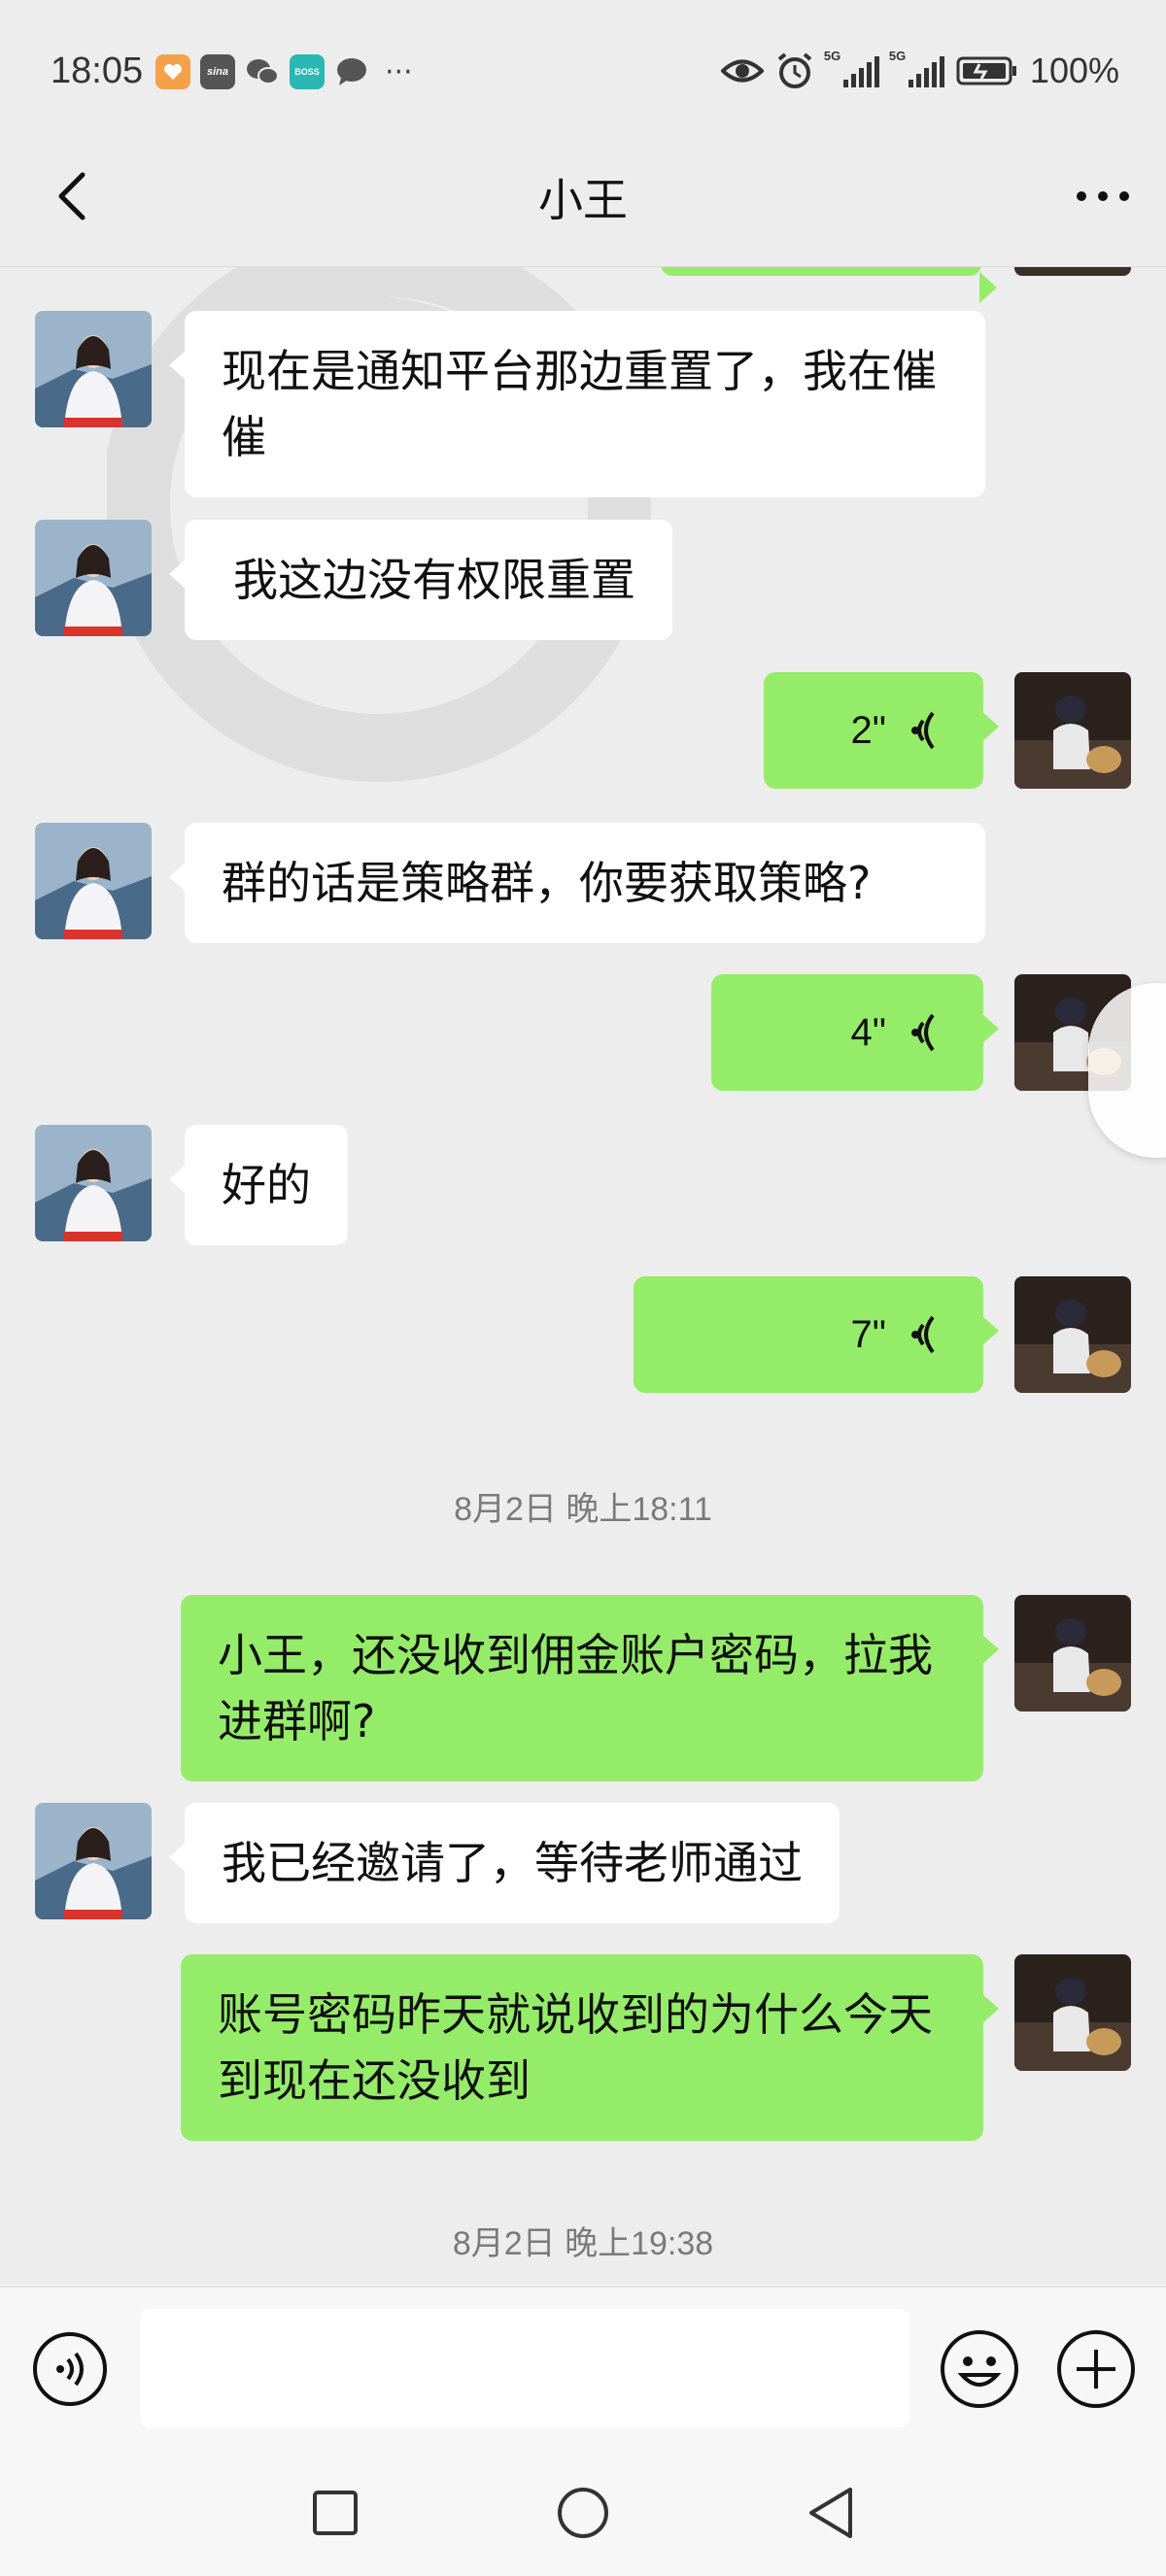 The height and width of the screenshot is (2576, 1166). I want to click on more-notifications-dots: ···, so click(399, 71).